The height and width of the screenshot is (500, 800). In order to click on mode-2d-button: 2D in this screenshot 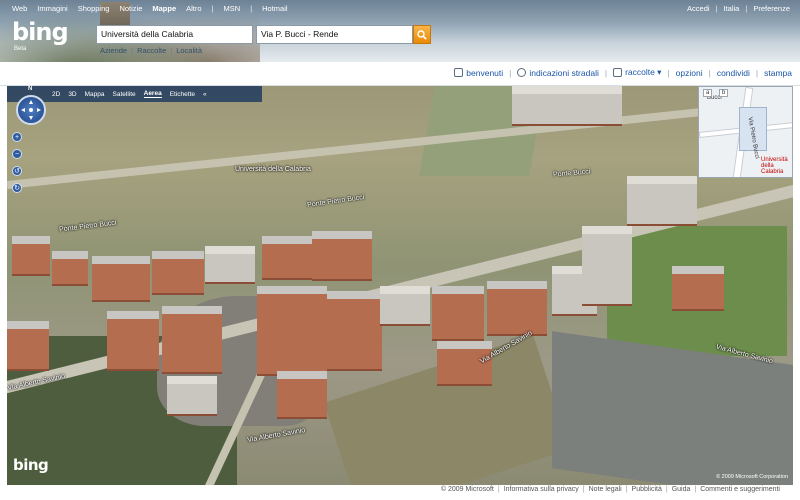, I will do `click(56, 94)`.